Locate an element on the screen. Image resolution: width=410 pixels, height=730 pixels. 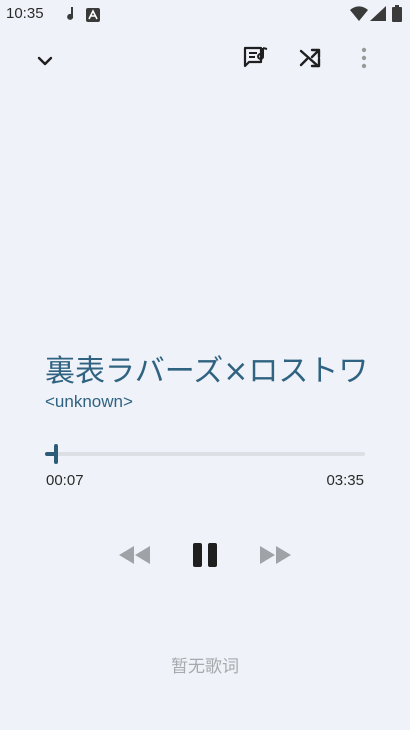
seek-thumb is located at coordinates (56, 454).